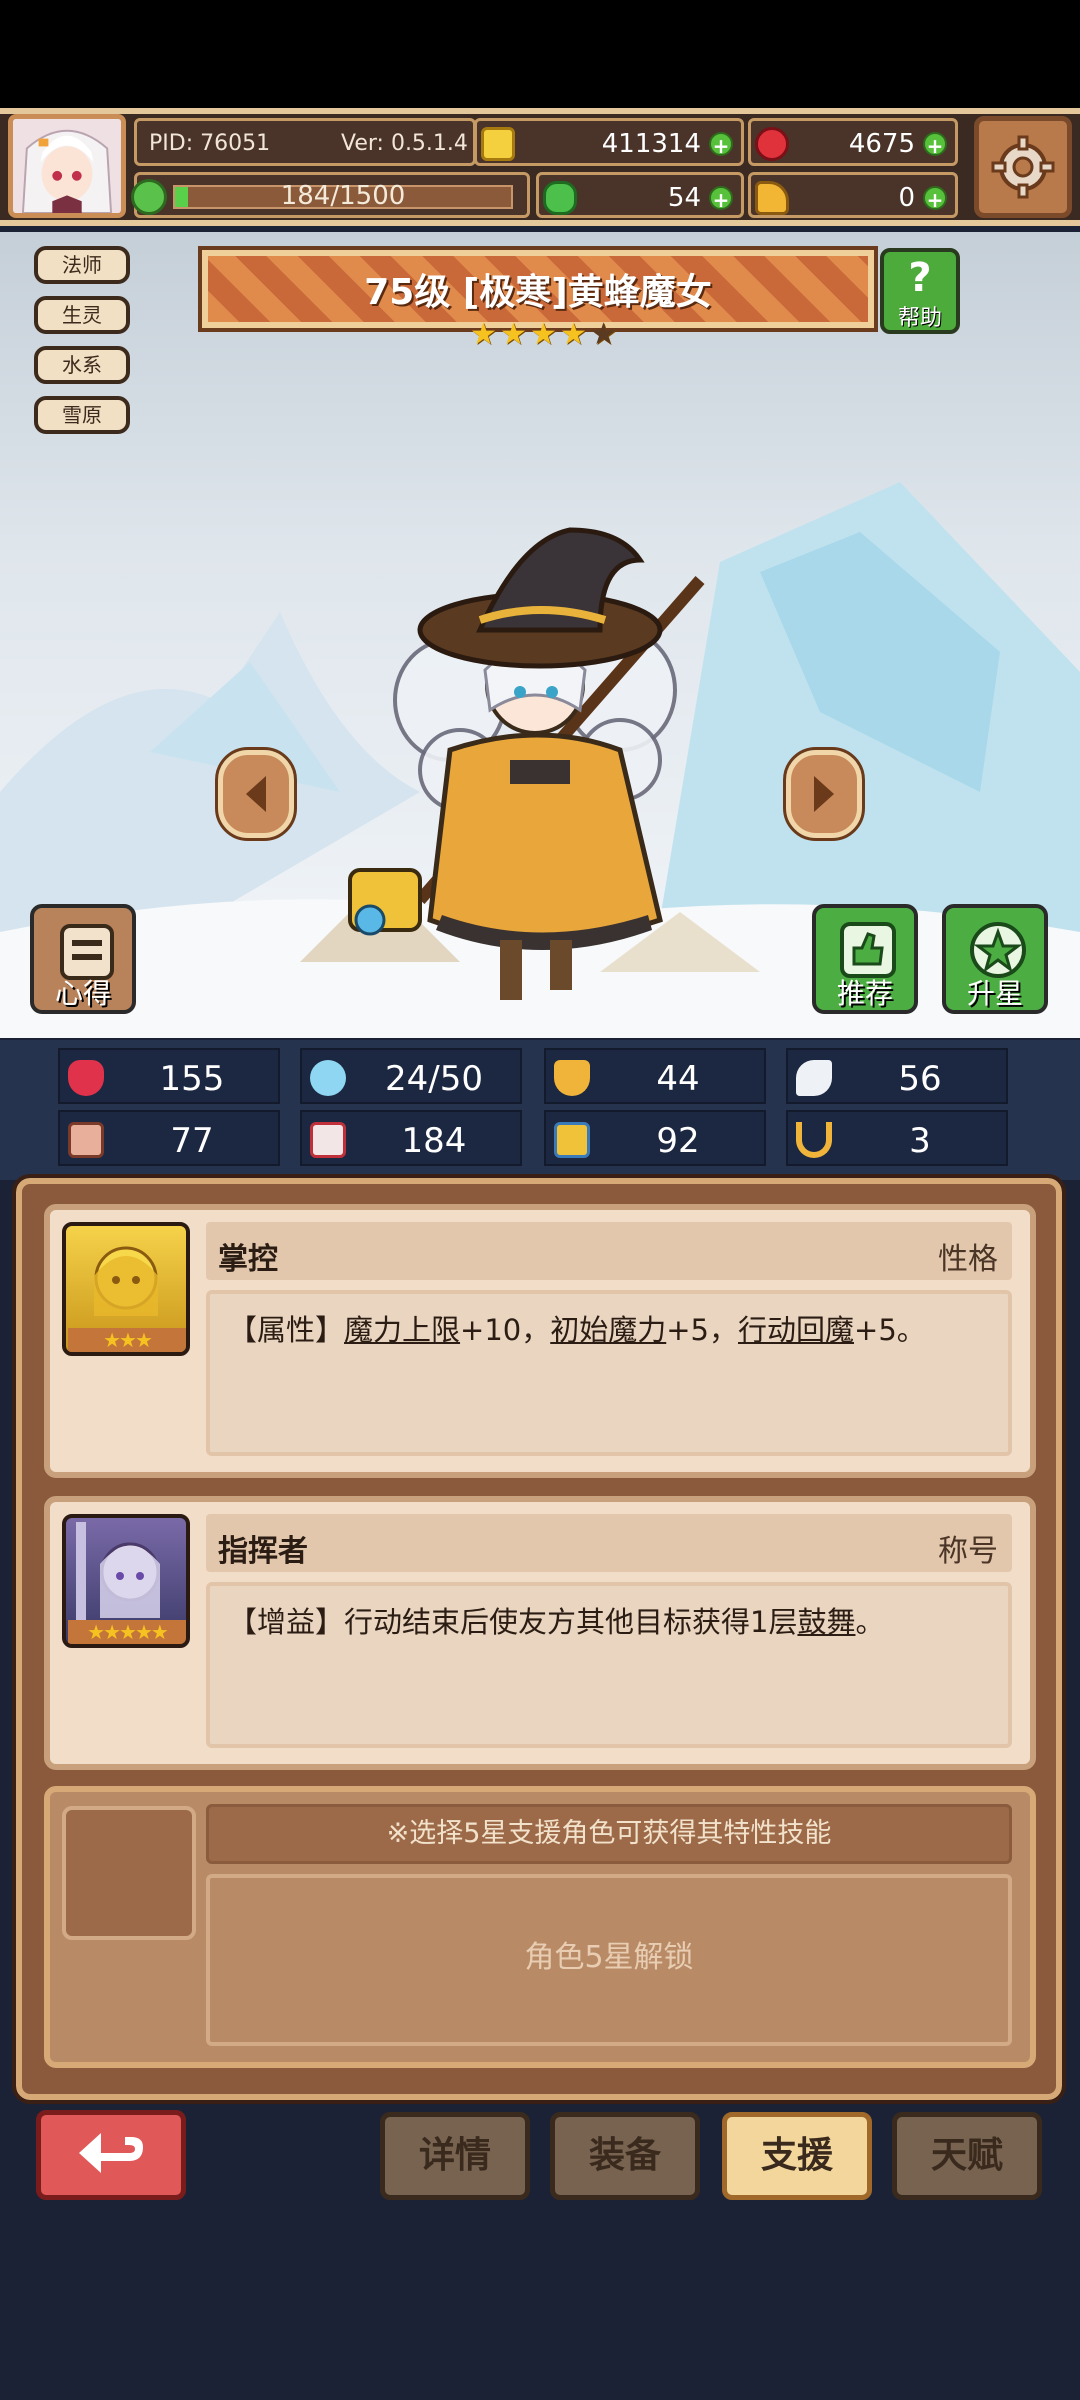 The image size is (1080, 2400). I want to click on player-id: PID: 76051, so click(210, 143).